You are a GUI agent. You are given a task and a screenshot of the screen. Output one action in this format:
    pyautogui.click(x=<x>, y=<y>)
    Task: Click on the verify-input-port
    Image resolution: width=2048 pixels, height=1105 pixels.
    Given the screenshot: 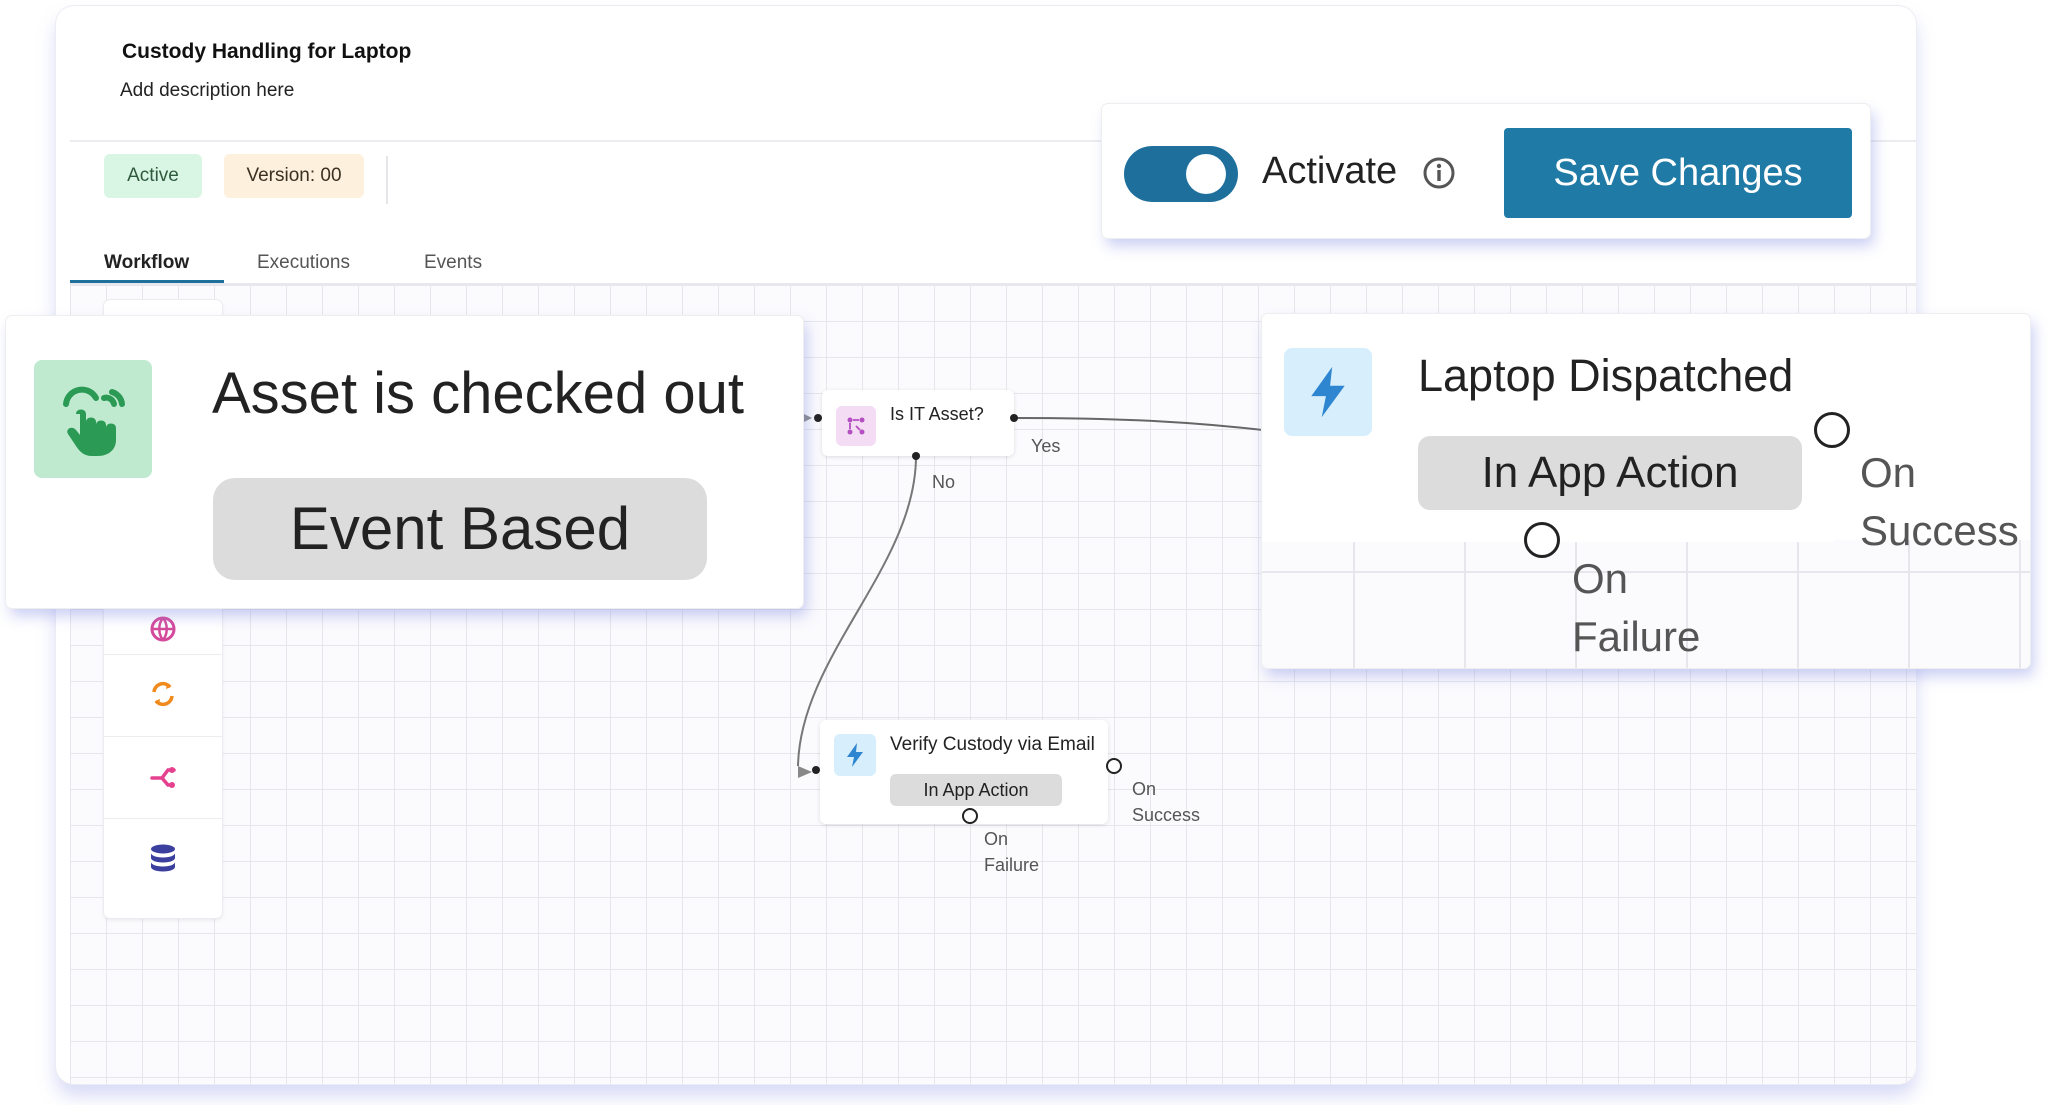 What is the action you would take?
    pyautogui.click(x=816, y=770)
    